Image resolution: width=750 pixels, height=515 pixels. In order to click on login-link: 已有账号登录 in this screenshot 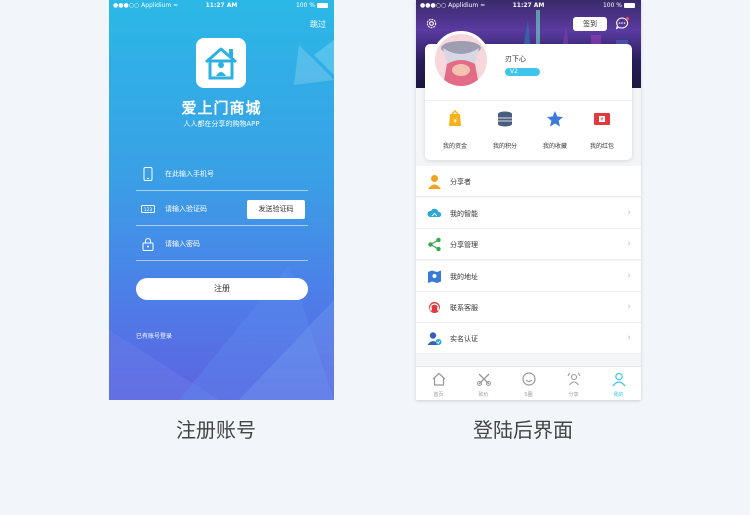, I will do `click(154, 335)`.